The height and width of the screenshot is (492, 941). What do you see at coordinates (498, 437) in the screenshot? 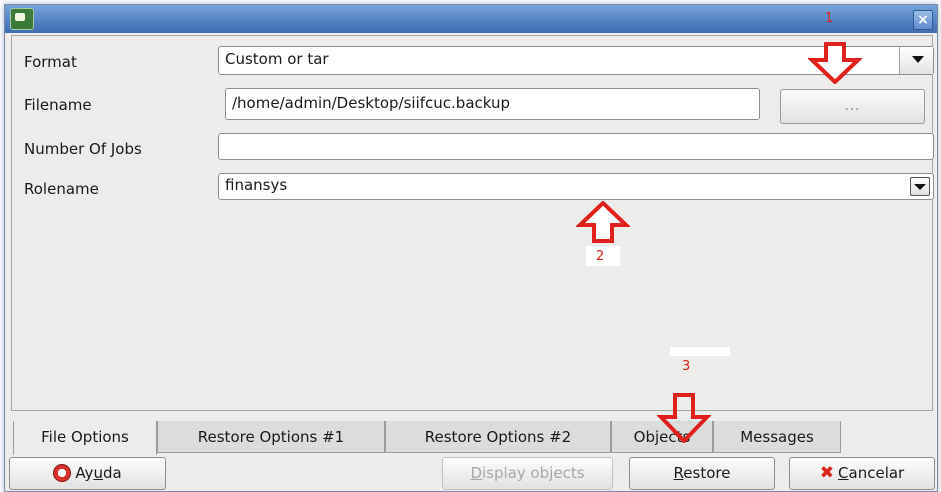
I see `tab-restore-options-2: Restore Options #2` at bounding box center [498, 437].